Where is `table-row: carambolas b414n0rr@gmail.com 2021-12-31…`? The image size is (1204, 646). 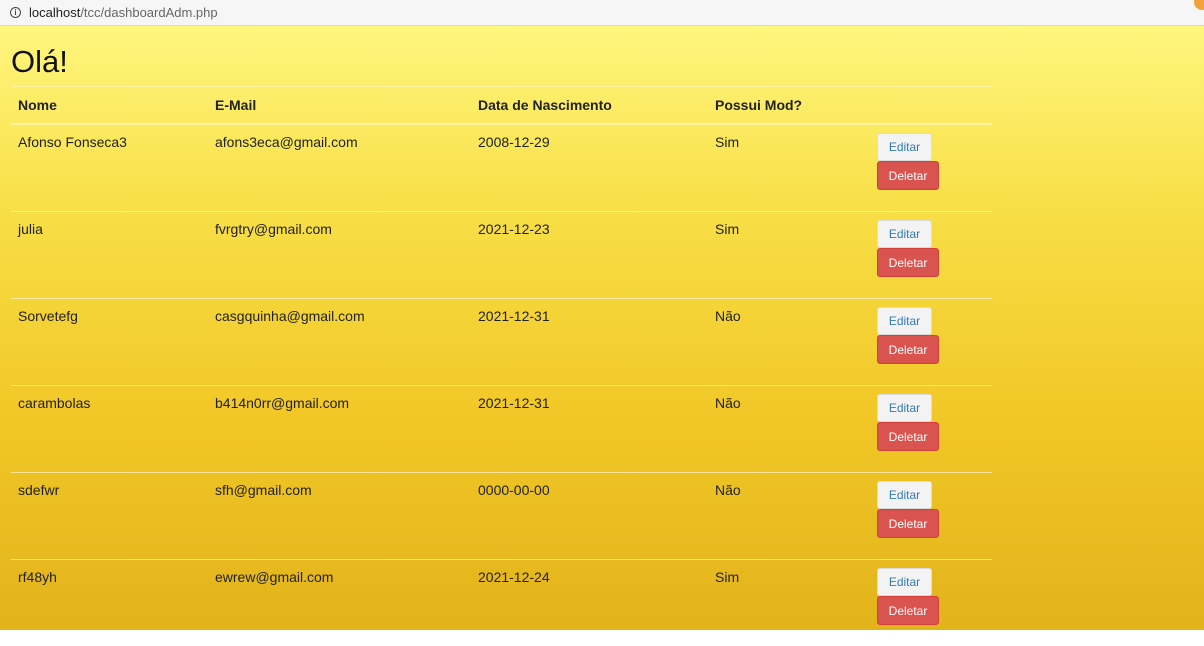 table-row: carambolas b414n0rr@gmail.com 2021-12-31… is located at coordinates (501, 429).